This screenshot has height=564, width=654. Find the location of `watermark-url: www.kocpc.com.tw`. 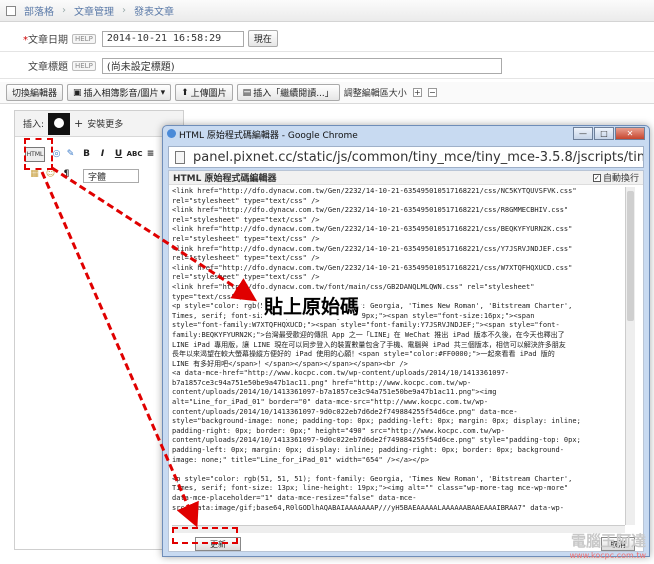

watermark-url: www.kocpc.com.tw is located at coordinates (607, 555).